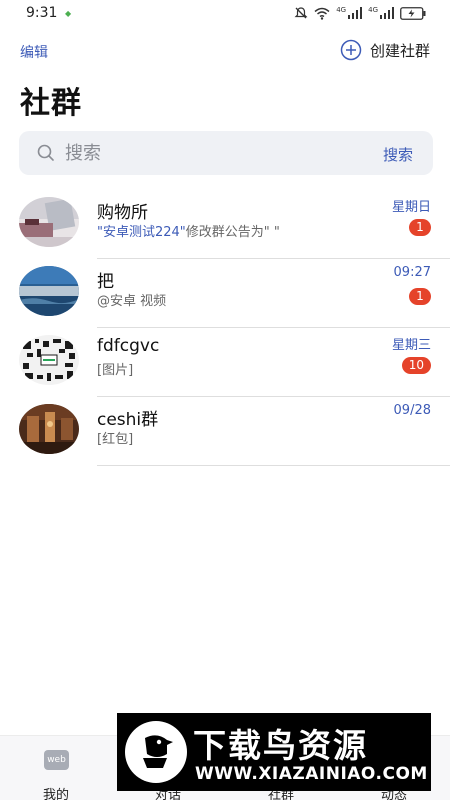  I want to click on create-community-label: 创建社群, so click(399, 50).